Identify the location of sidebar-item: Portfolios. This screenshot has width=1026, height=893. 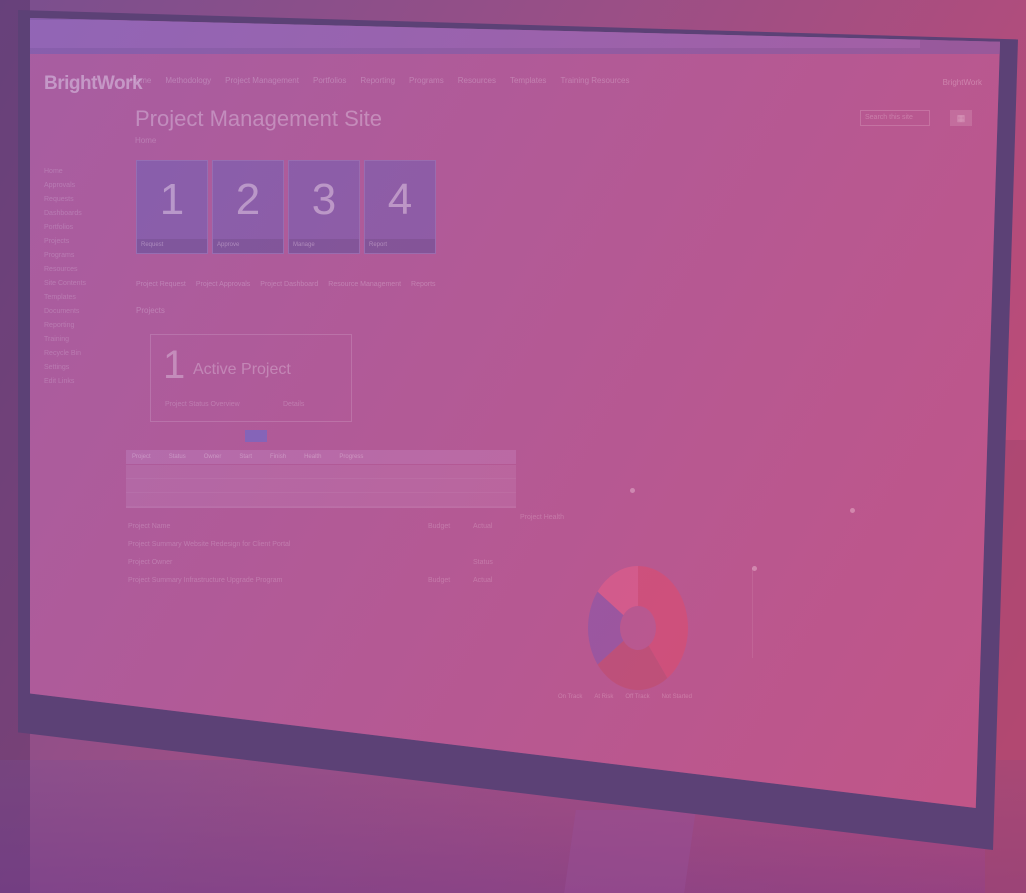
(79, 227).